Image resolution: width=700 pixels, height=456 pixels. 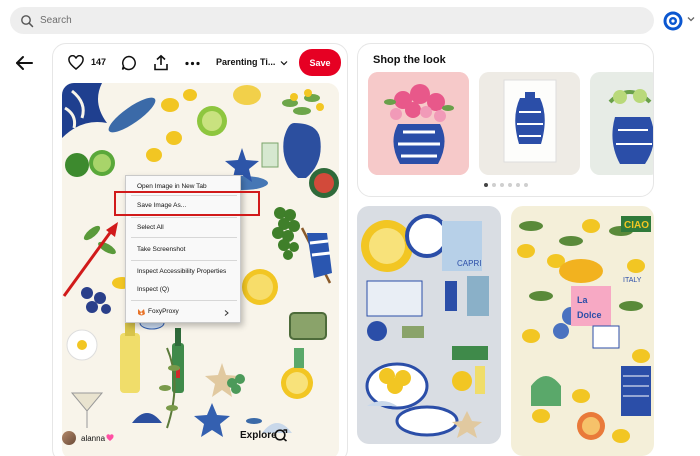 I want to click on foxyproxy-icon, so click(x=141, y=312).